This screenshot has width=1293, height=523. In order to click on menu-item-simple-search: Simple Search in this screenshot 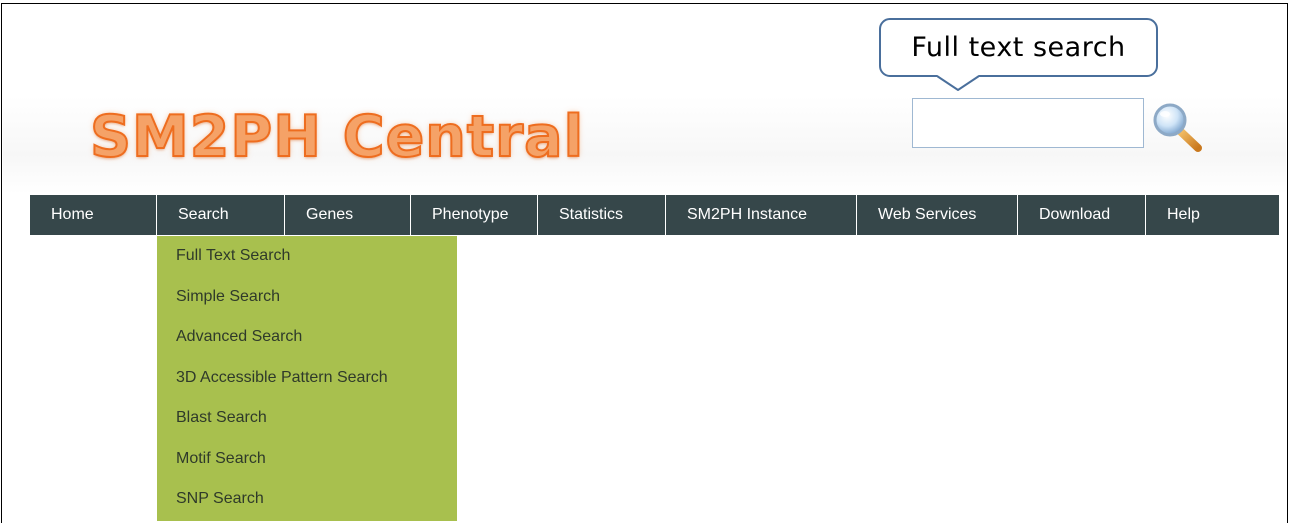, I will do `click(307, 297)`.